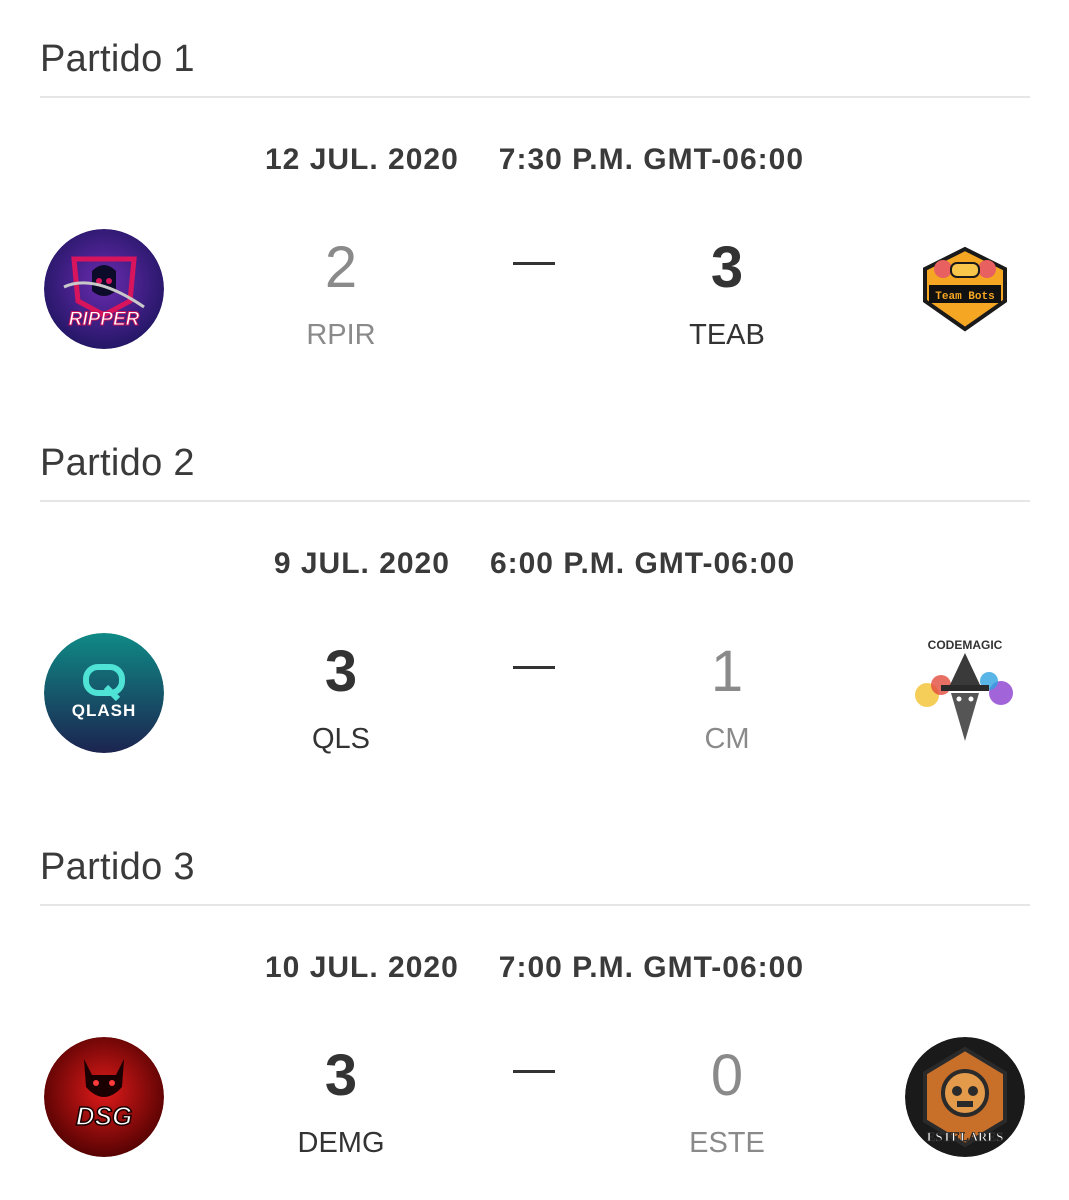 The image size is (1069, 1200). I want to click on dsg-team-logo: DSG, so click(104, 1097).